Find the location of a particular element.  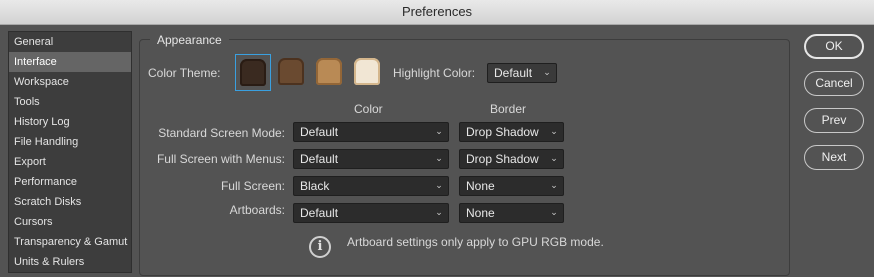

sidebar-item-general: General is located at coordinates (70, 42).